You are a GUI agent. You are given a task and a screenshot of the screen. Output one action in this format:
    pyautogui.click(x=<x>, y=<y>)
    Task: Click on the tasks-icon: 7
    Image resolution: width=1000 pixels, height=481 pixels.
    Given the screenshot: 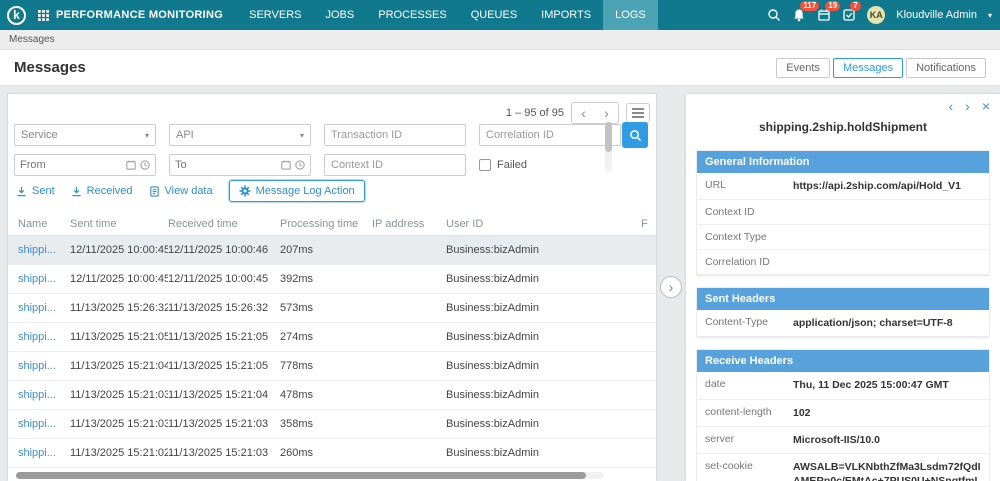 What is the action you would take?
    pyautogui.click(x=851, y=11)
    